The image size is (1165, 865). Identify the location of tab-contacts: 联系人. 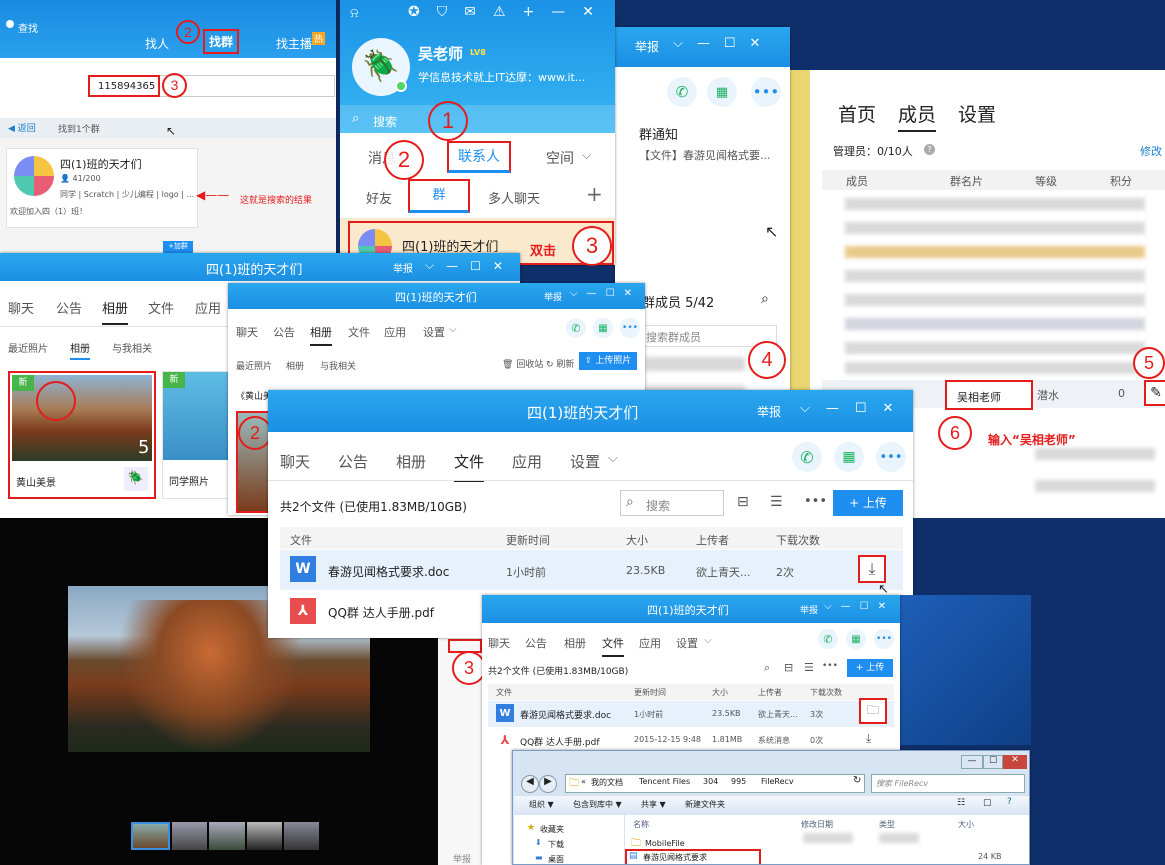
(479, 157).